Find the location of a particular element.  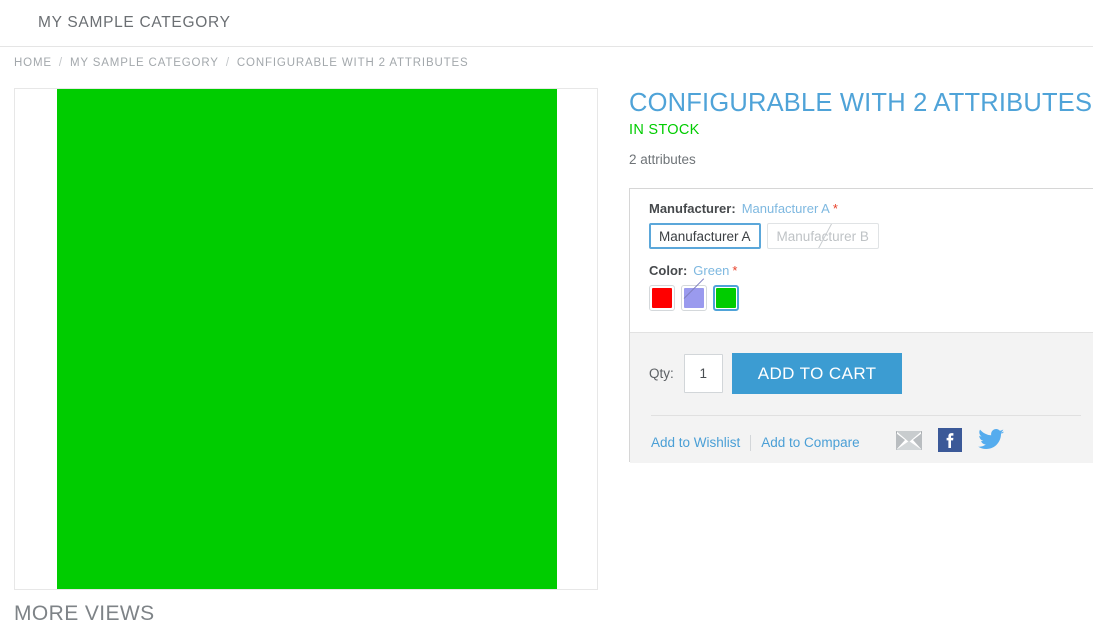

qty-and-cart-row: Qty: ADD TO CART is located at coordinates (776, 373).